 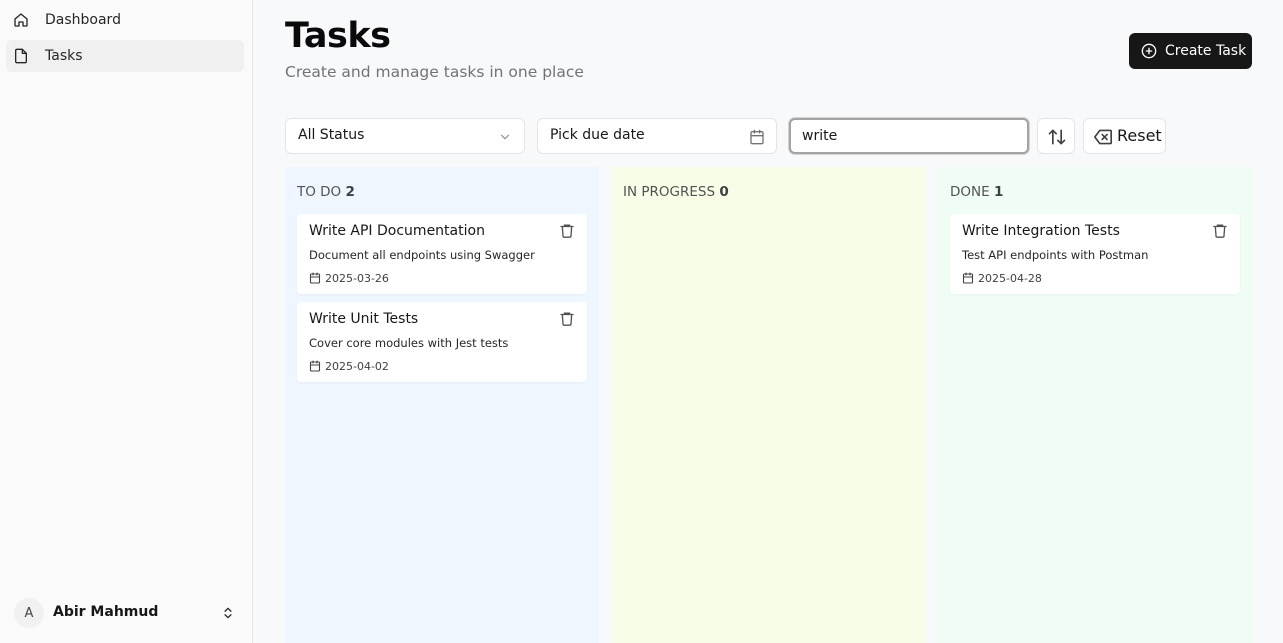 What do you see at coordinates (434, 72) in the screenshot?
I see `page-subtitle: Create and manage tasks in one place` at bounding box center [434, 72].